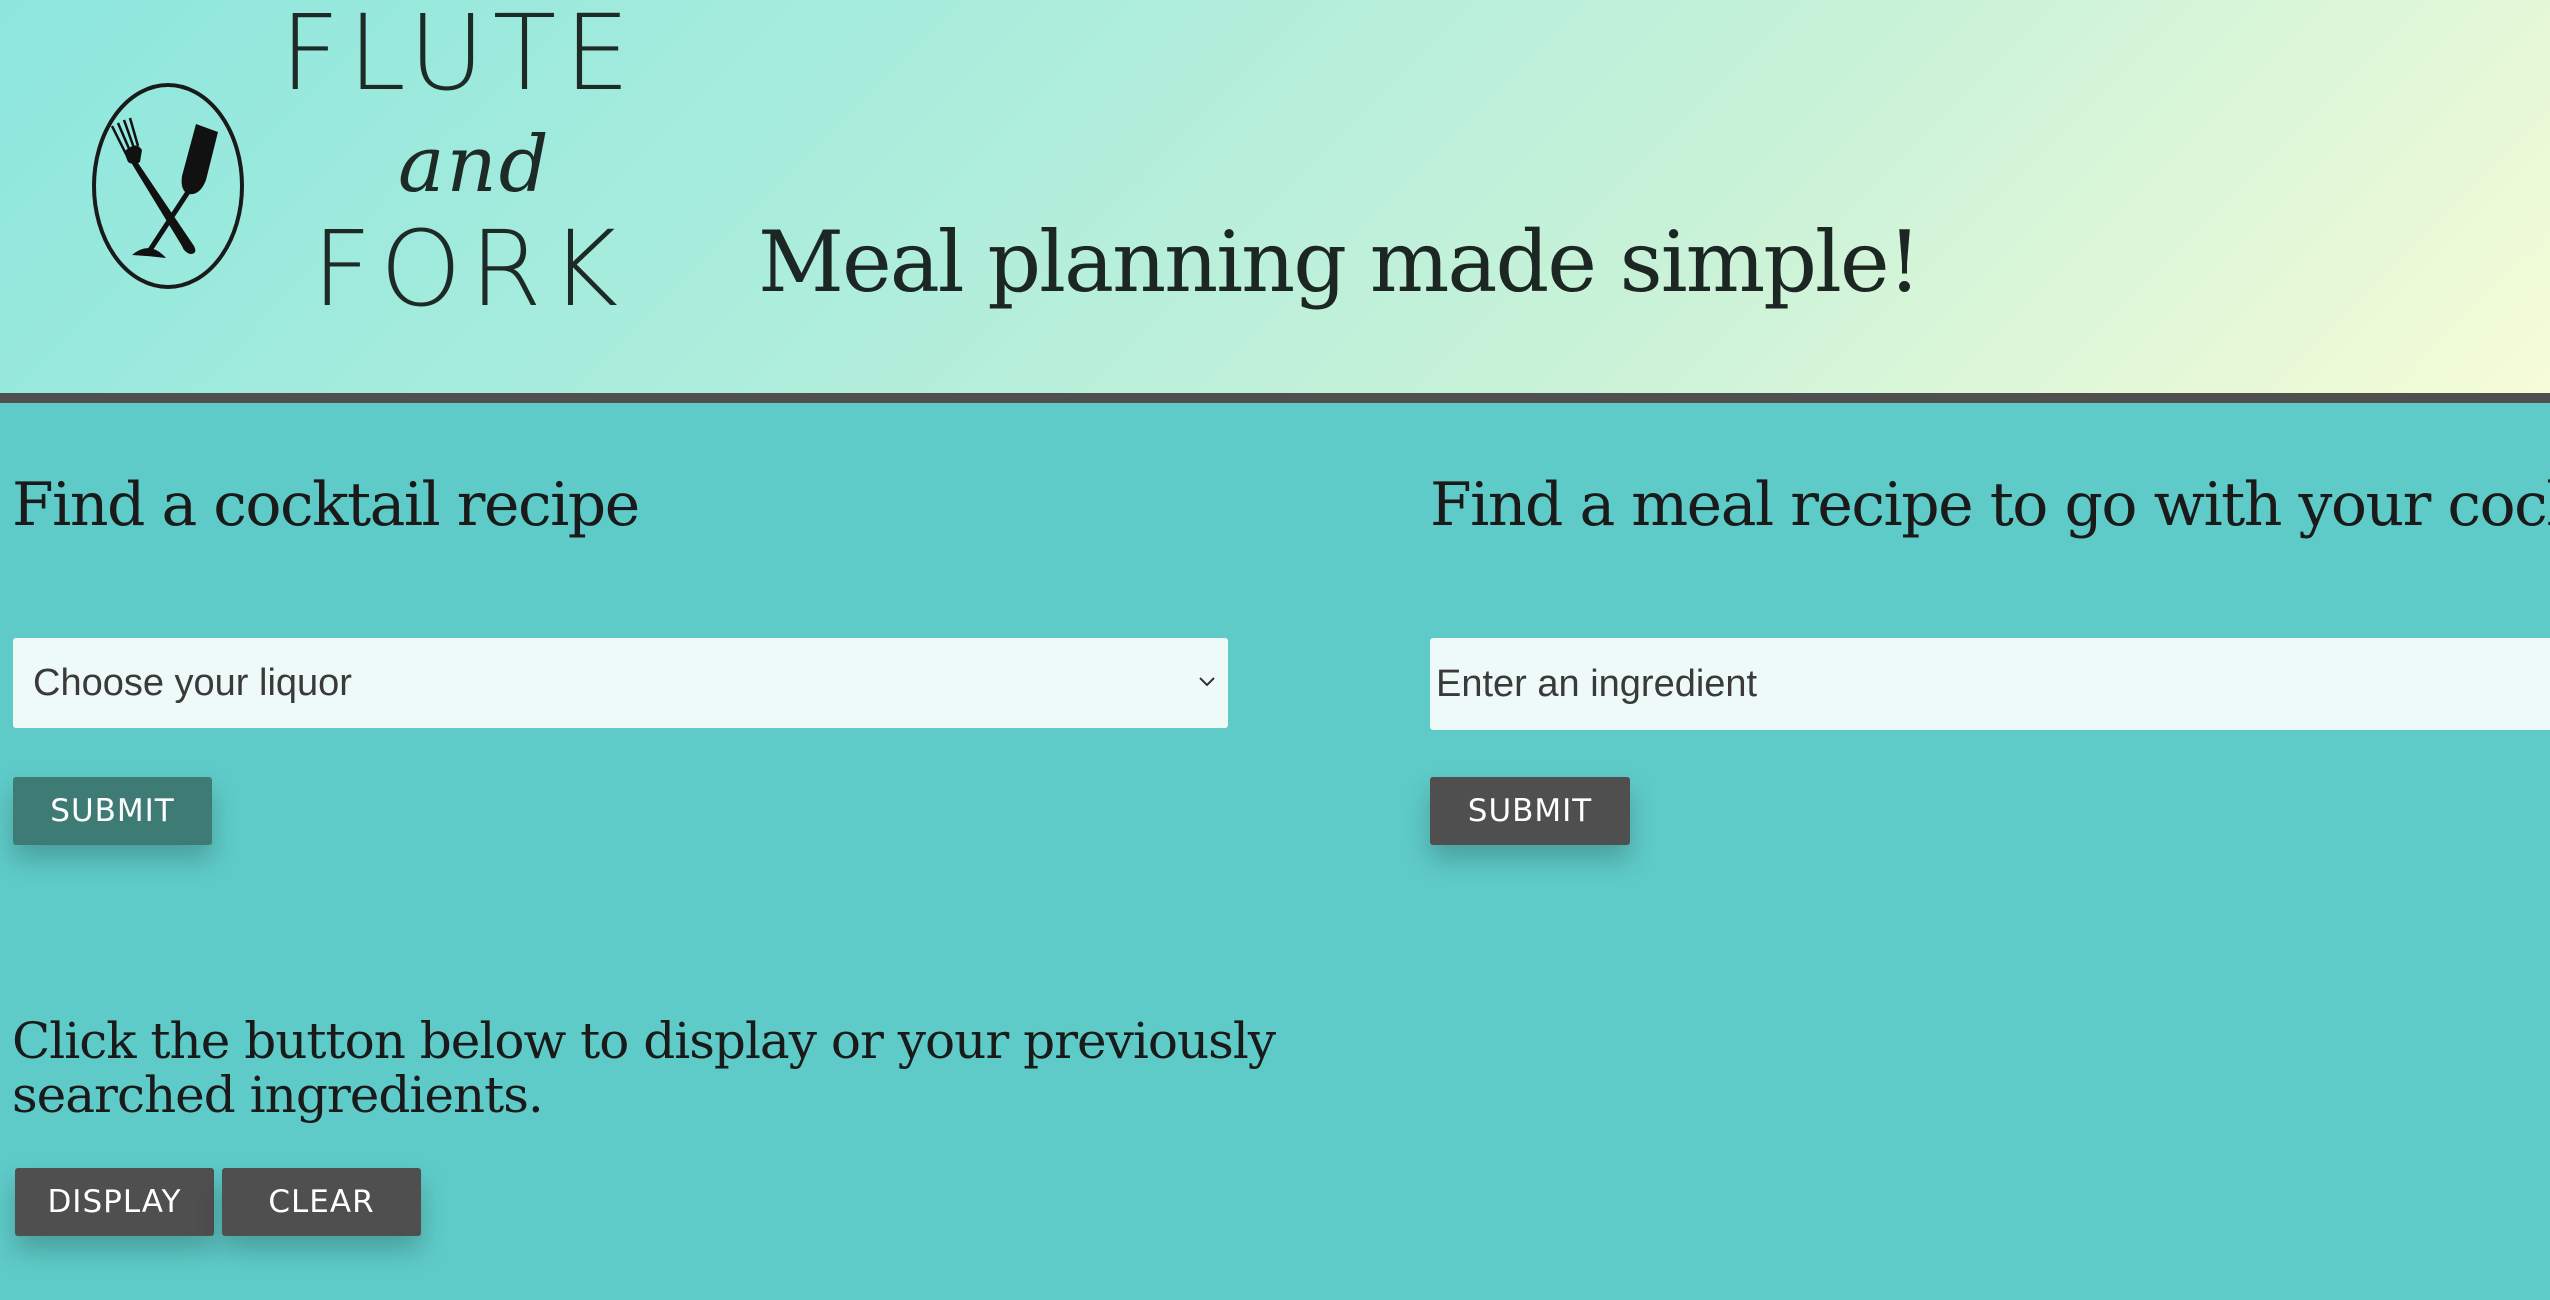 The image size is (2550, 1300). I want to click on brand-name-and: and, so click(474, 165).